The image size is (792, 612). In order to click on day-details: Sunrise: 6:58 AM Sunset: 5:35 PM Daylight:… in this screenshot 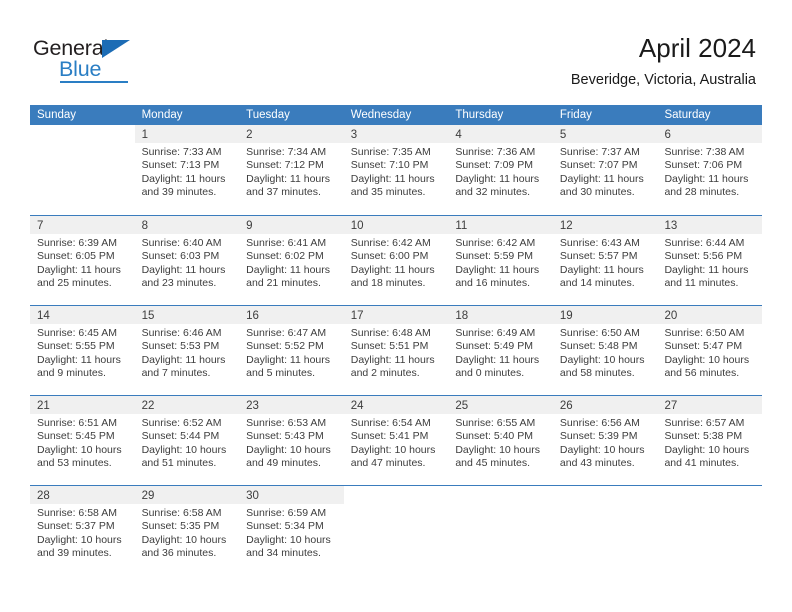, I will do `click(187, 532)`.